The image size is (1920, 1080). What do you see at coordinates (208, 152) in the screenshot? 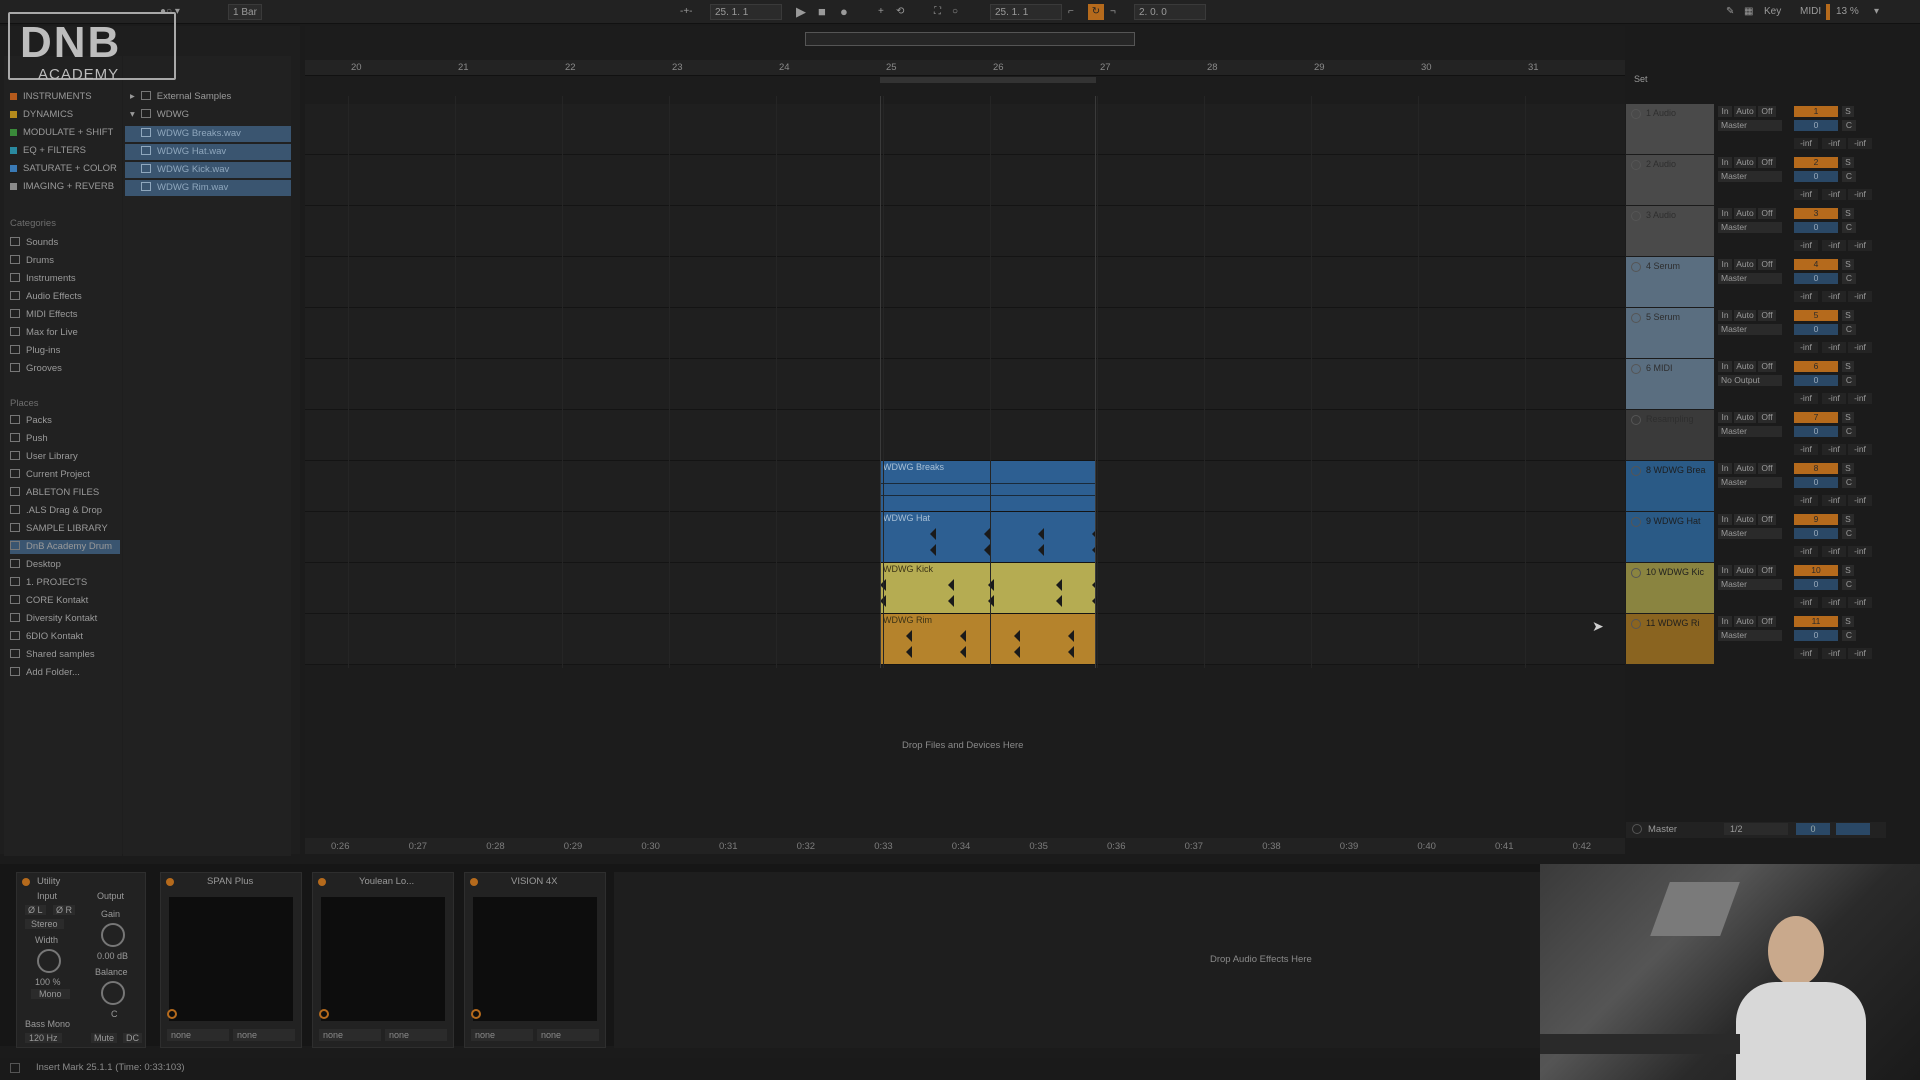
I see `file-item: WDWG Hat.wav` at bounding box center [208, 152].